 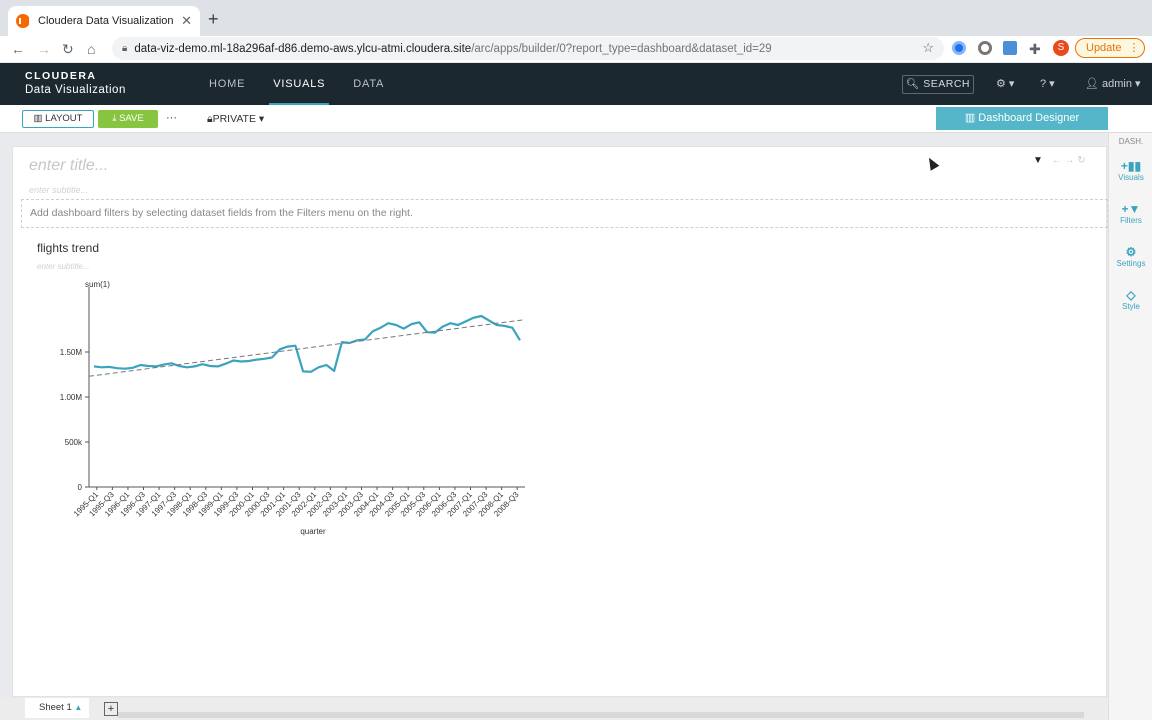 What do you see at coordinates (1005, 83) in the screenshot?
I see `settings-gear-icon: ⚙ ▾` at bounding box center [1005, 83].